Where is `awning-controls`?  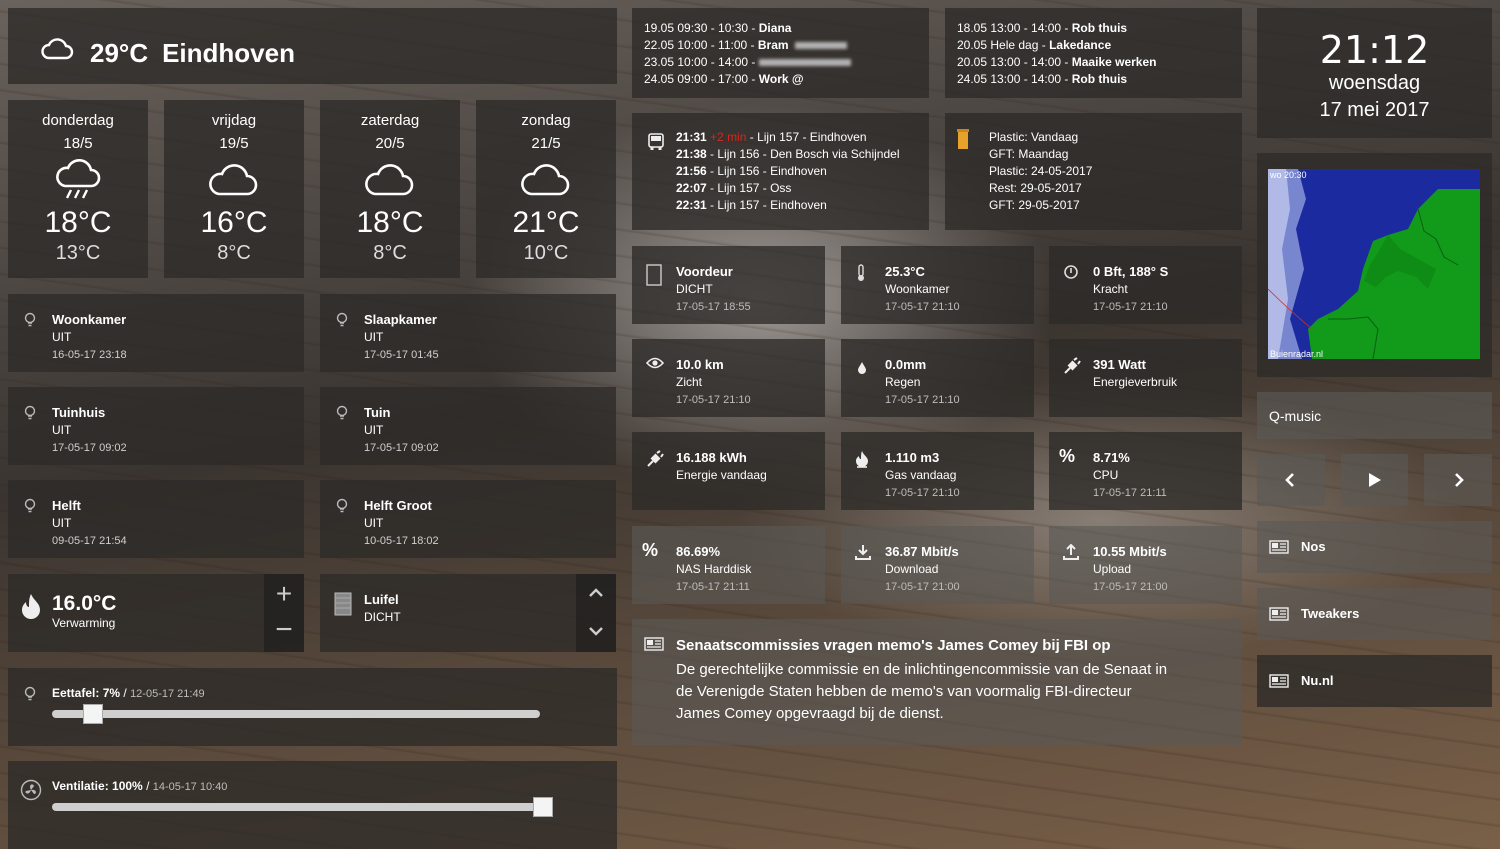 awning-controls is located at coordinates (596, 613).